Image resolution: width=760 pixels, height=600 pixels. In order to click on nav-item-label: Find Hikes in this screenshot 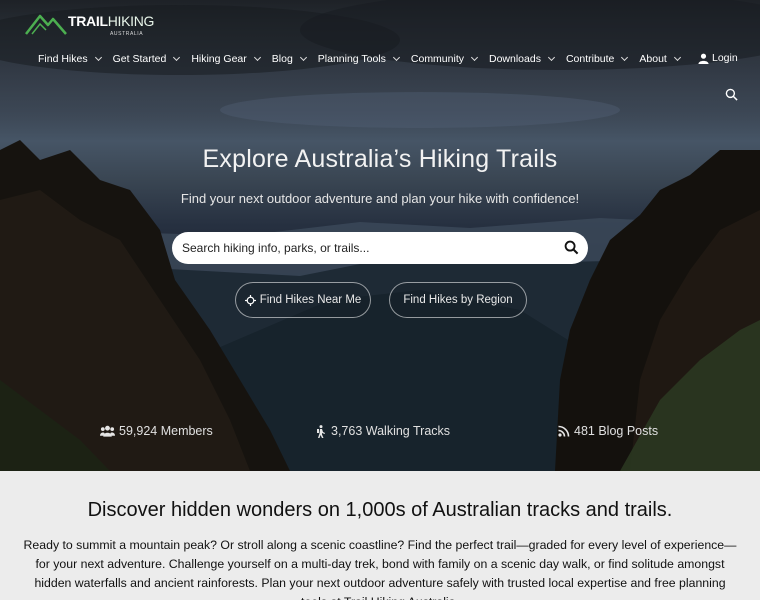, I will do `click(63, 59)`.